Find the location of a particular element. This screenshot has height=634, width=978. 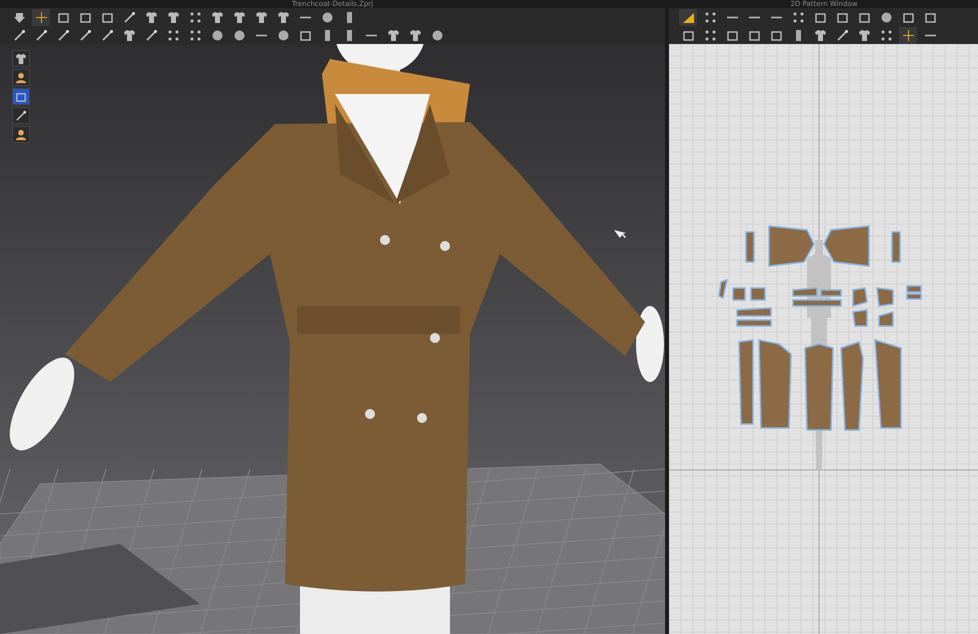

cursor-icon is located at coordinates (620, 234).